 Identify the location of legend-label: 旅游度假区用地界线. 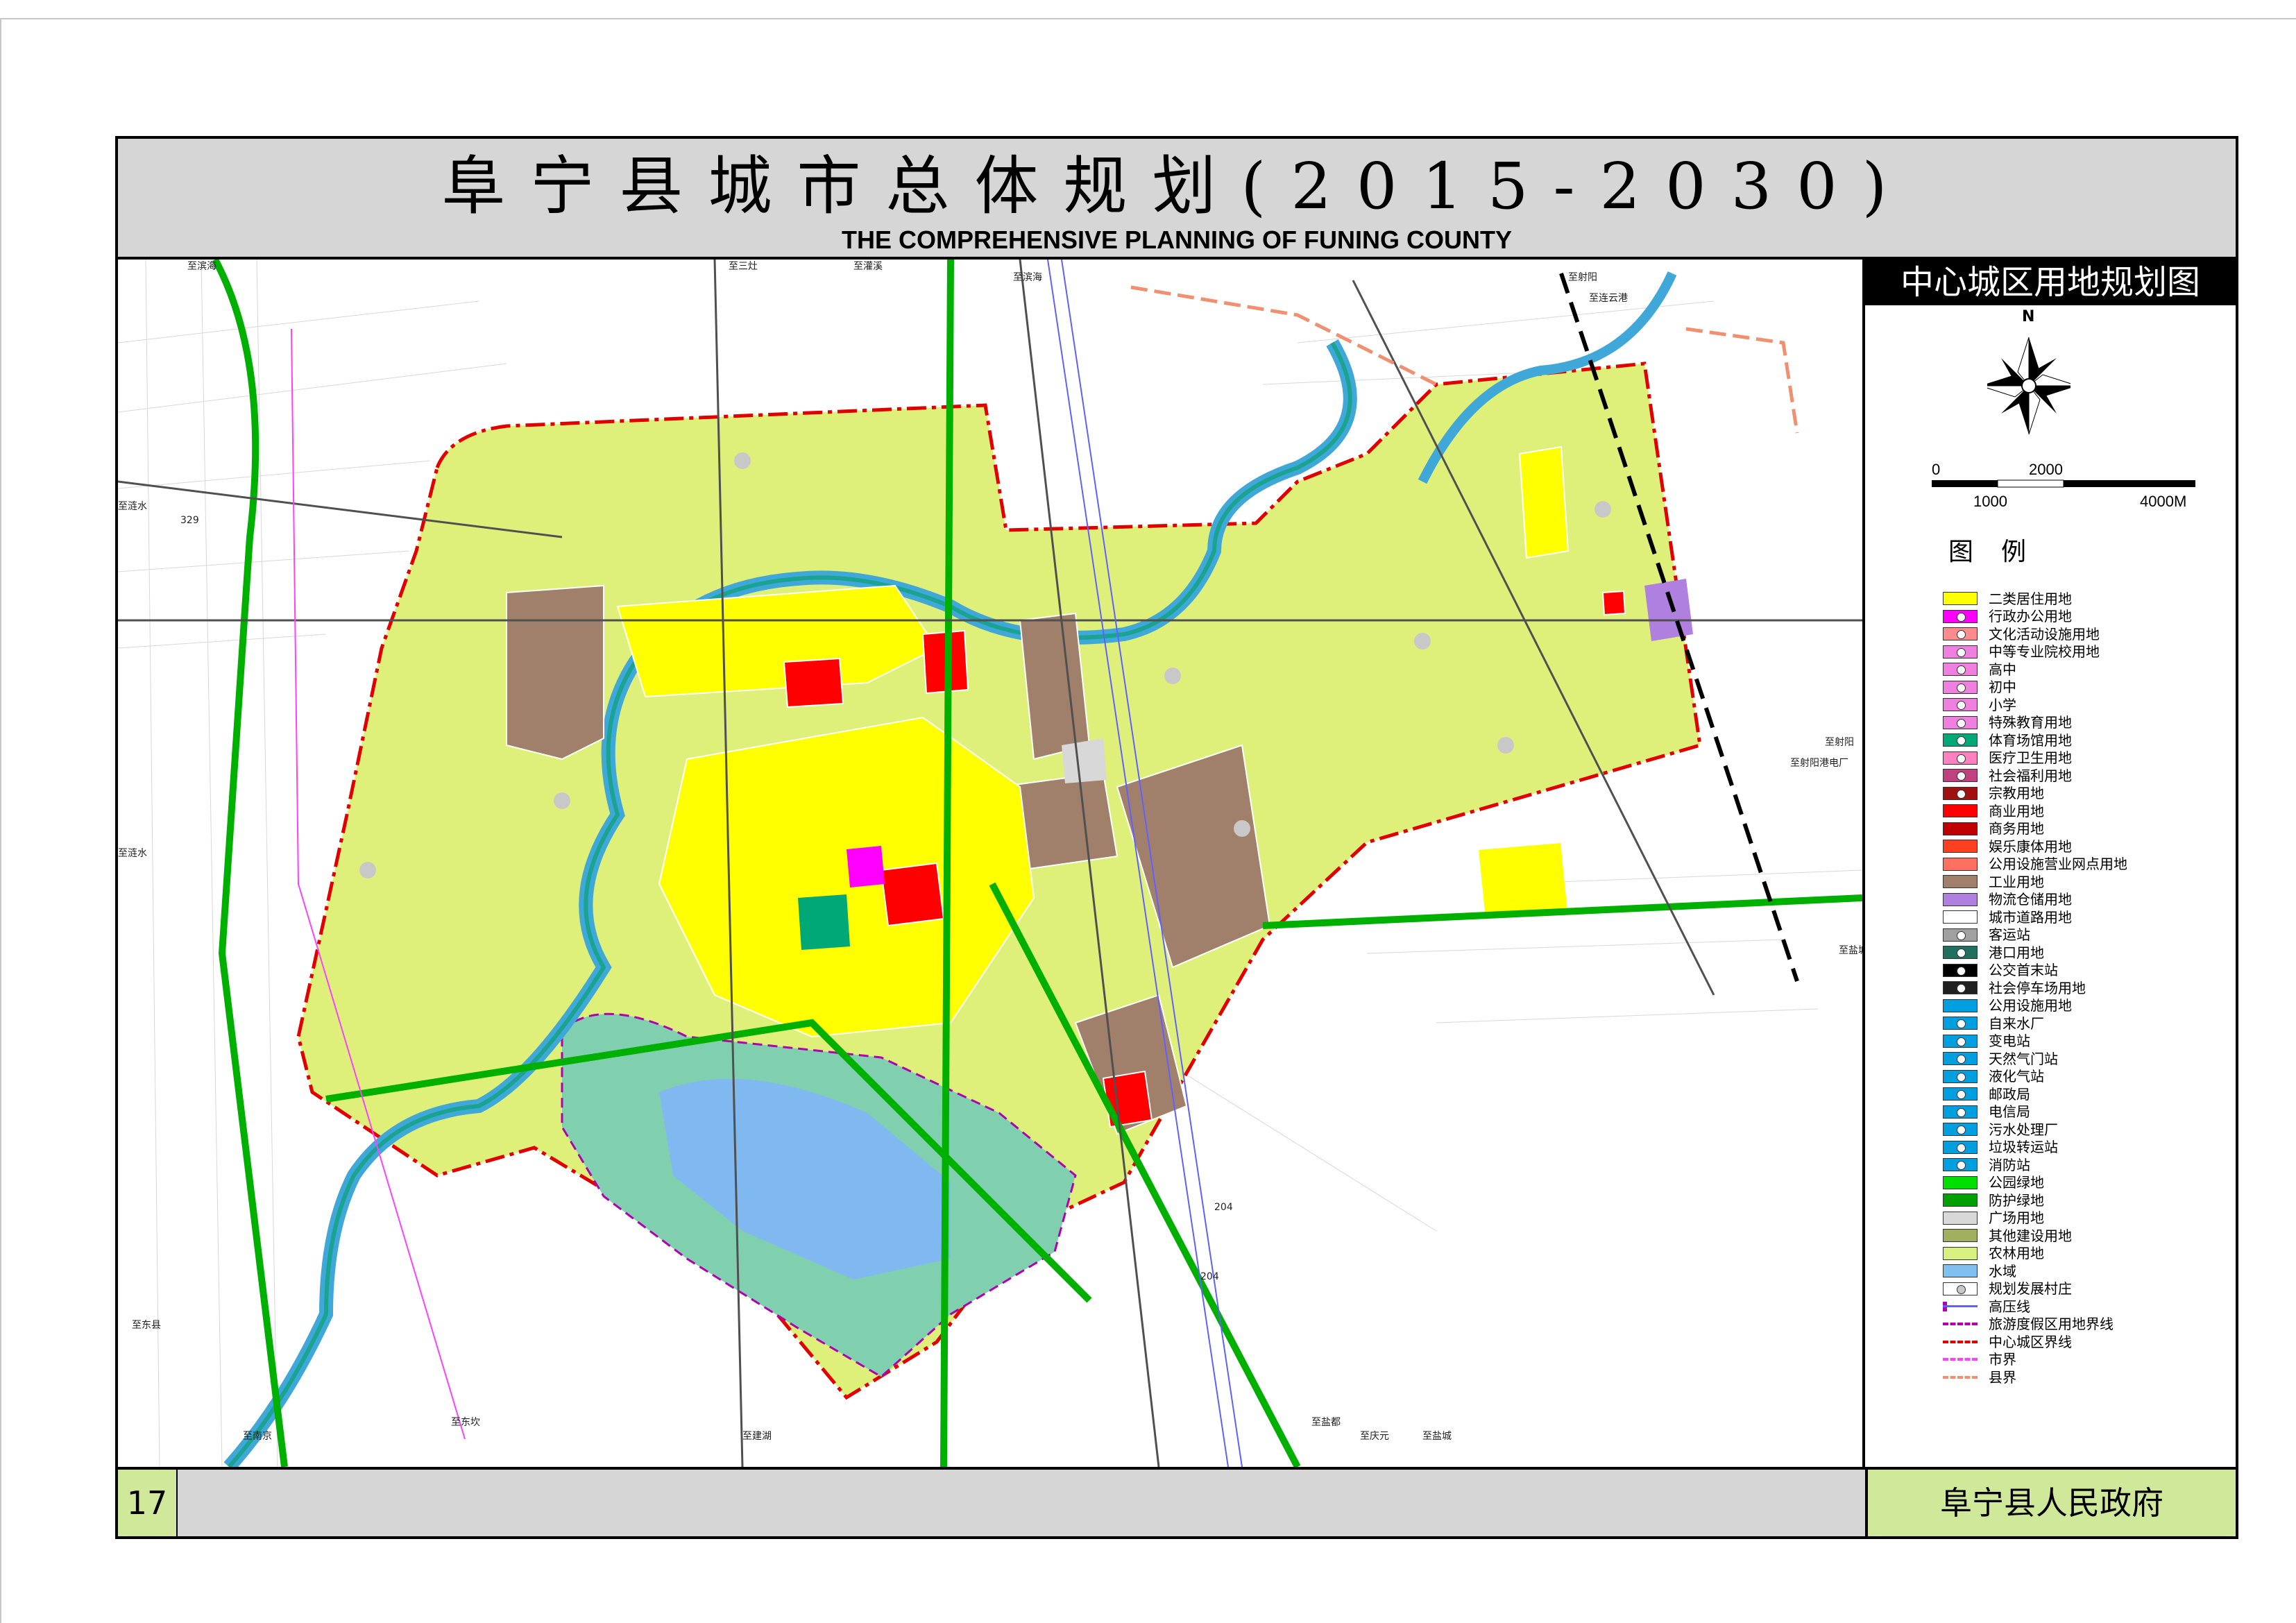
(2051, 1324).